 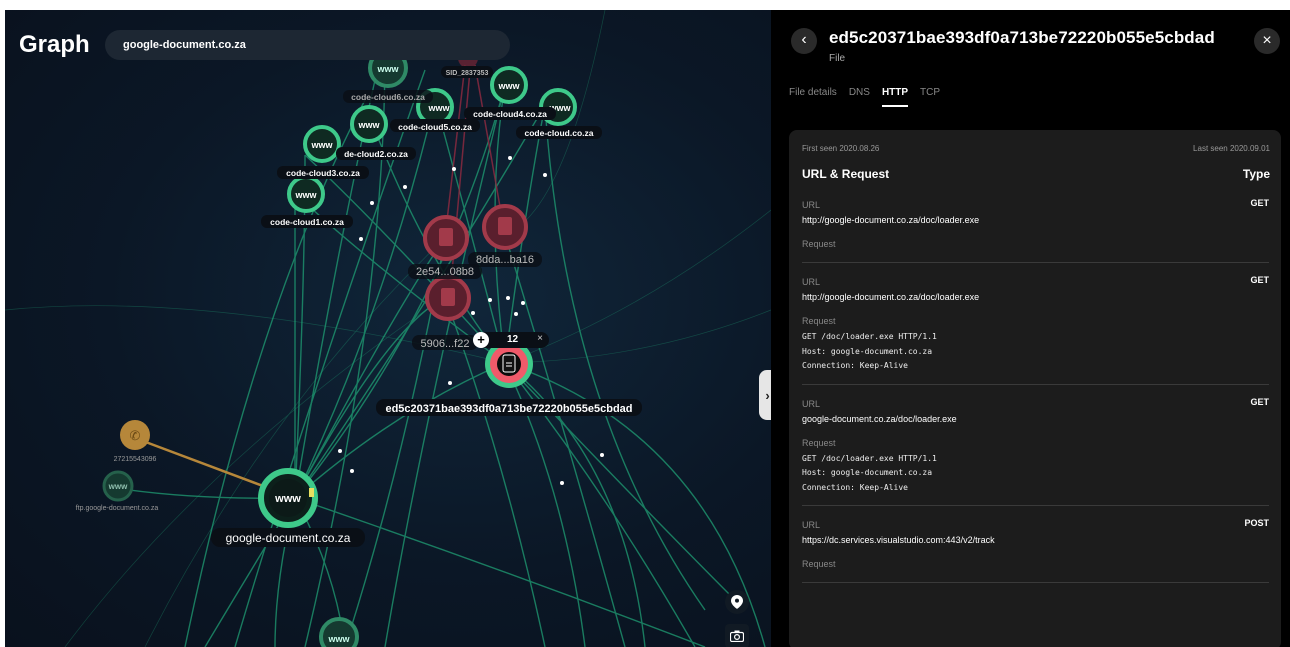 I want to click on panel-collapse-handle: ›, so click(x=765, y=395).